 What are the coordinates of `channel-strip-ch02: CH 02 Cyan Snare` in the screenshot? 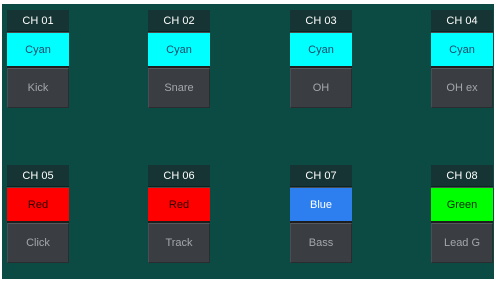 It's located at (179, 59).